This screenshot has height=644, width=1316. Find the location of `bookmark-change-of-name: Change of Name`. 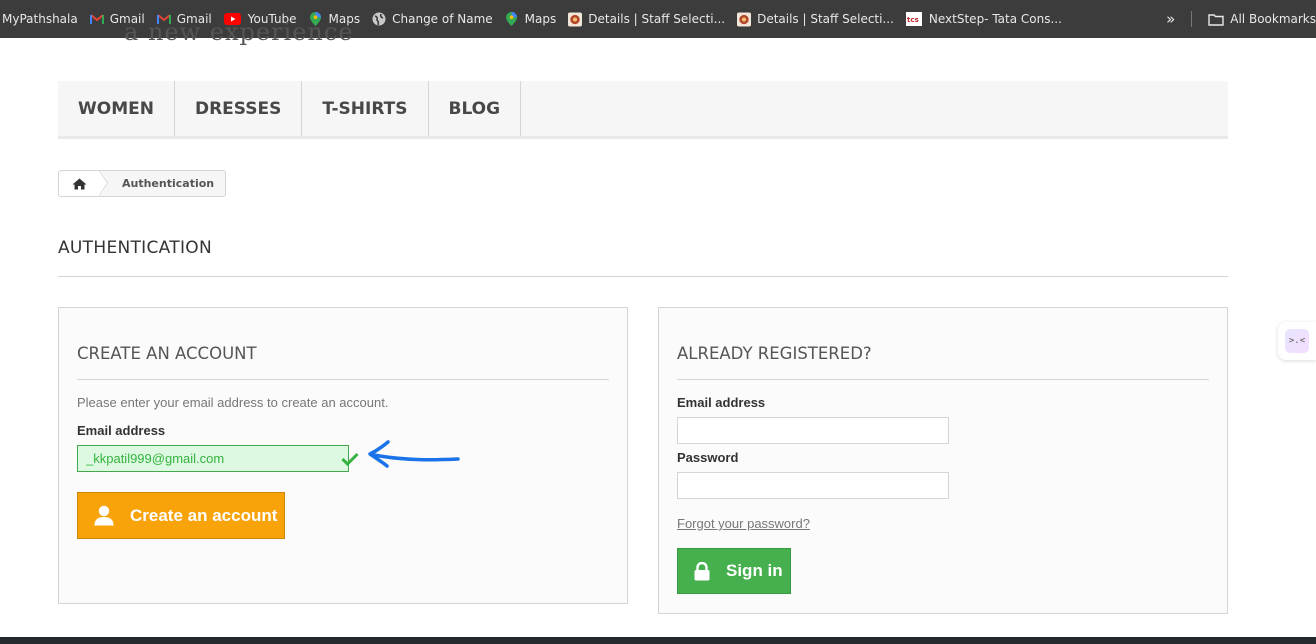

bookmark-change-of-name: Change of Name is located at coordinates (432, 19).